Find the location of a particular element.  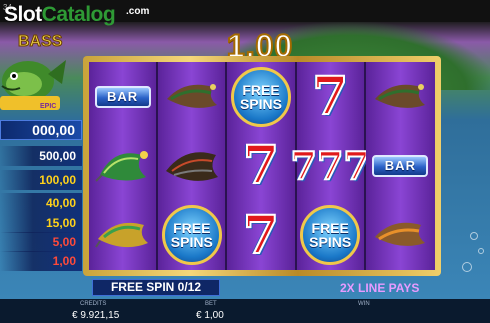

reel-4: 7 777 FREE SPINS is located at coordinates (330, 166).